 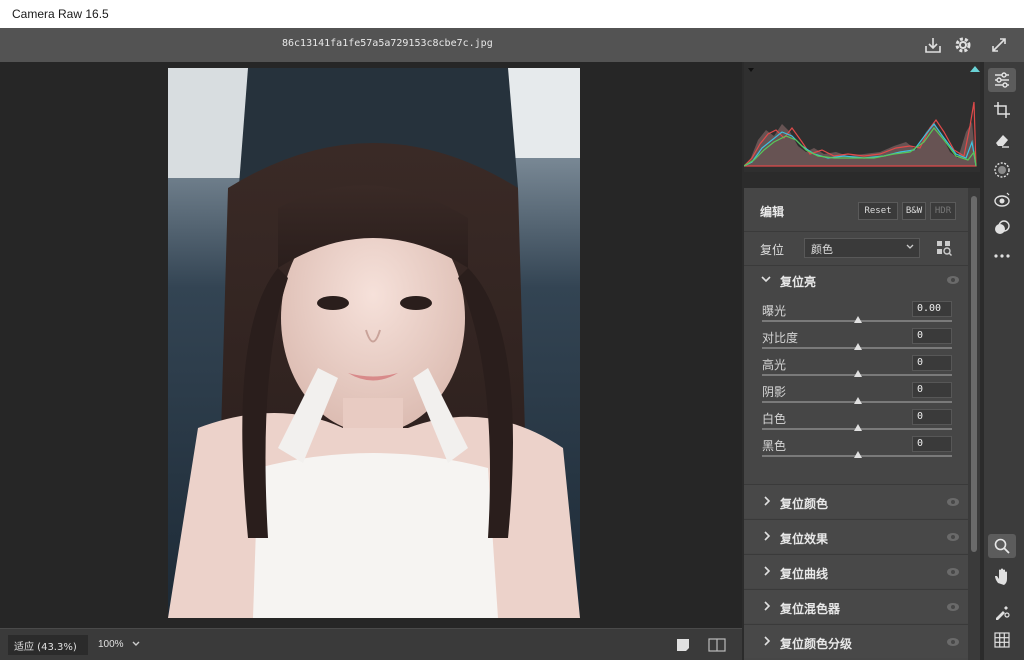 What do you see at coordinates (371, 644) in the screenshot?
I see `bottom-bar: 适应 (43.3%) 100%` at bounding box center [371, 644].